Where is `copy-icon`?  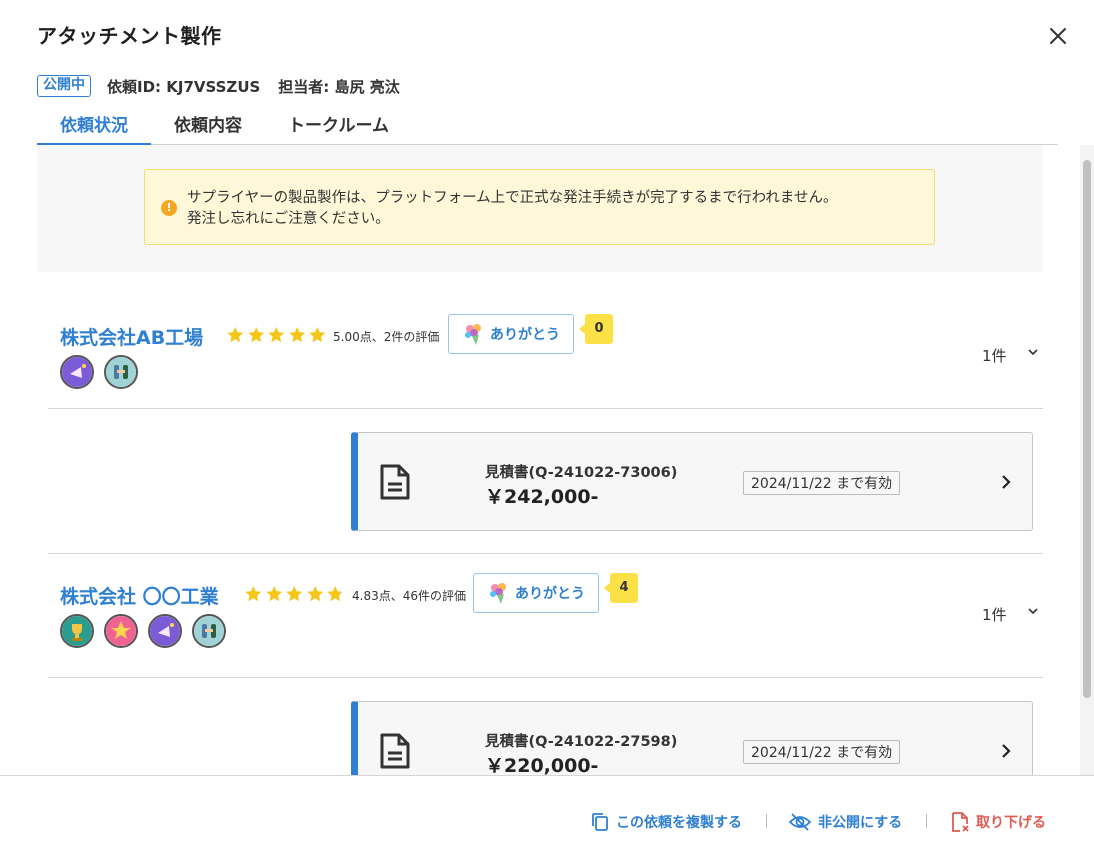
copy-icon is located at coordinates (600, 822).